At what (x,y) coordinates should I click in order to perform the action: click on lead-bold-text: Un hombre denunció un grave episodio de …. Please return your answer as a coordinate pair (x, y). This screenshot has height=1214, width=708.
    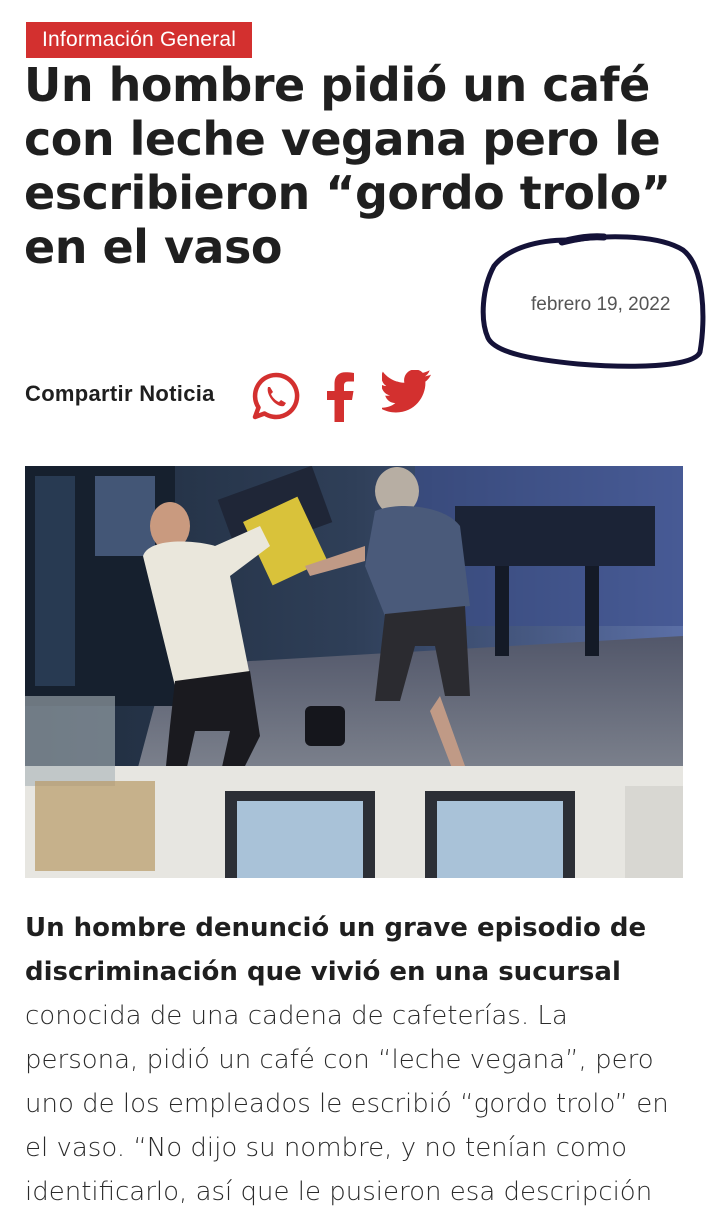
    Looking at the image, I should click on (336, 950).